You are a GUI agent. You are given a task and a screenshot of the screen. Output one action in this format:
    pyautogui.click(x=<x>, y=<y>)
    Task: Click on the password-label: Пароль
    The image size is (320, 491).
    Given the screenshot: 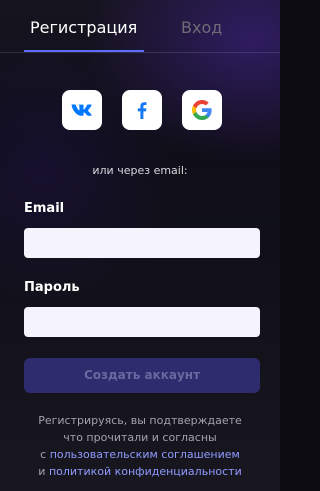 What is the action you would take?
    pyautogui.click(x=52, y=287)
    